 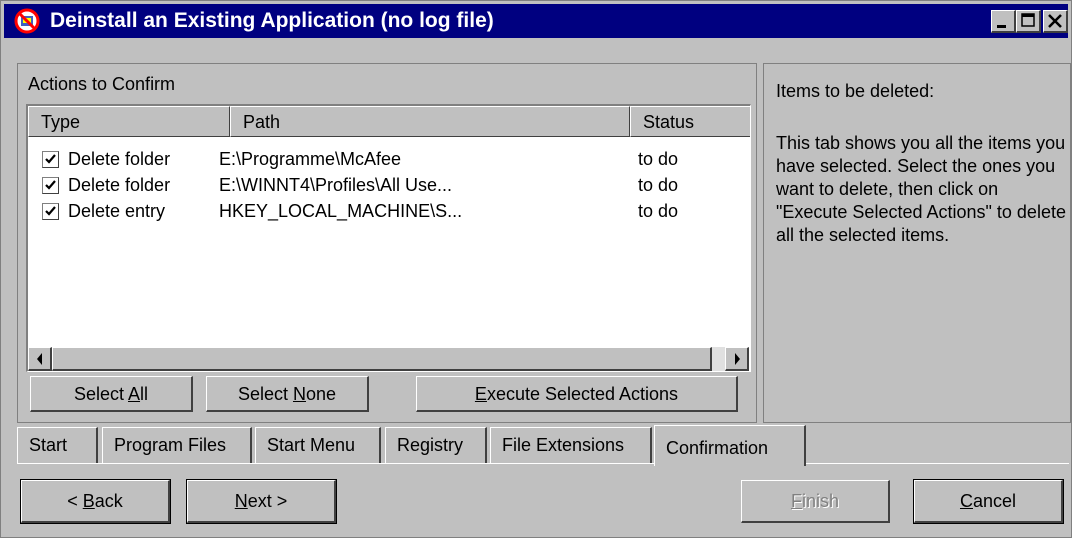 I want to click on select-none-label-post: one, so click(x=321, y=394).